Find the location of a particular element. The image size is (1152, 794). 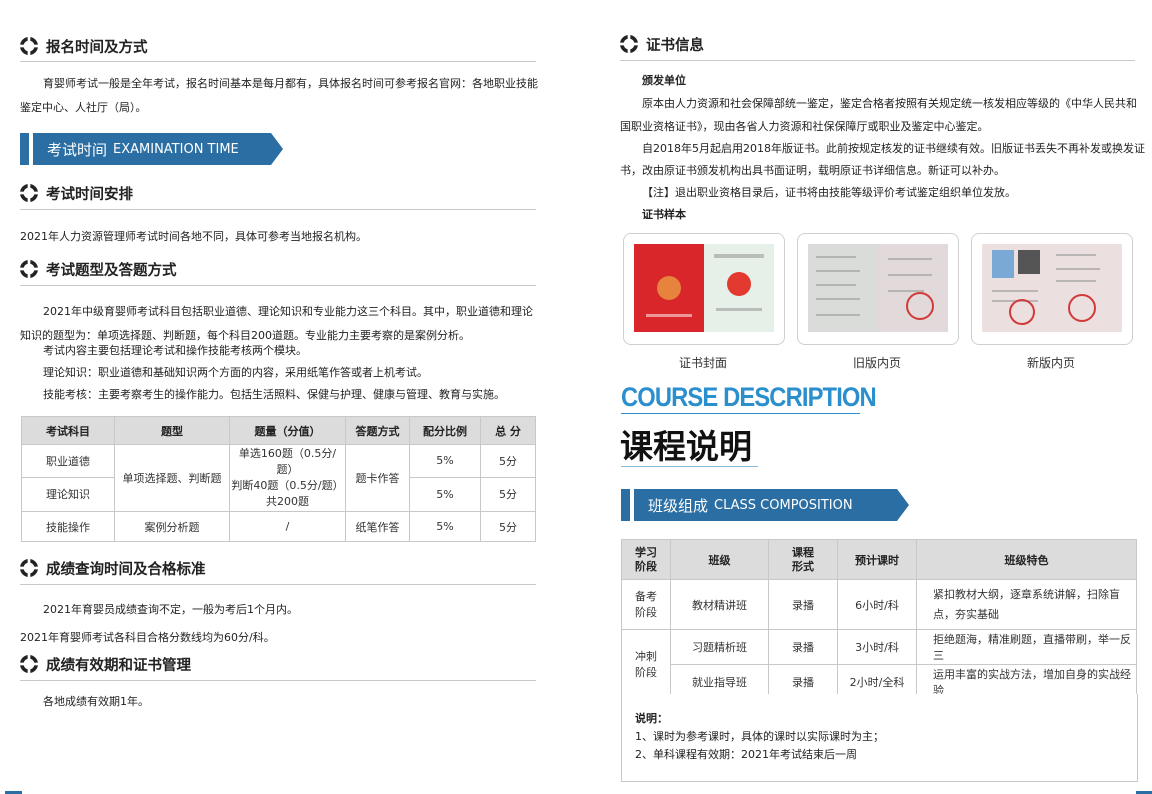

cell-class: 教材精讲班 is located at coordinates (719, 604).